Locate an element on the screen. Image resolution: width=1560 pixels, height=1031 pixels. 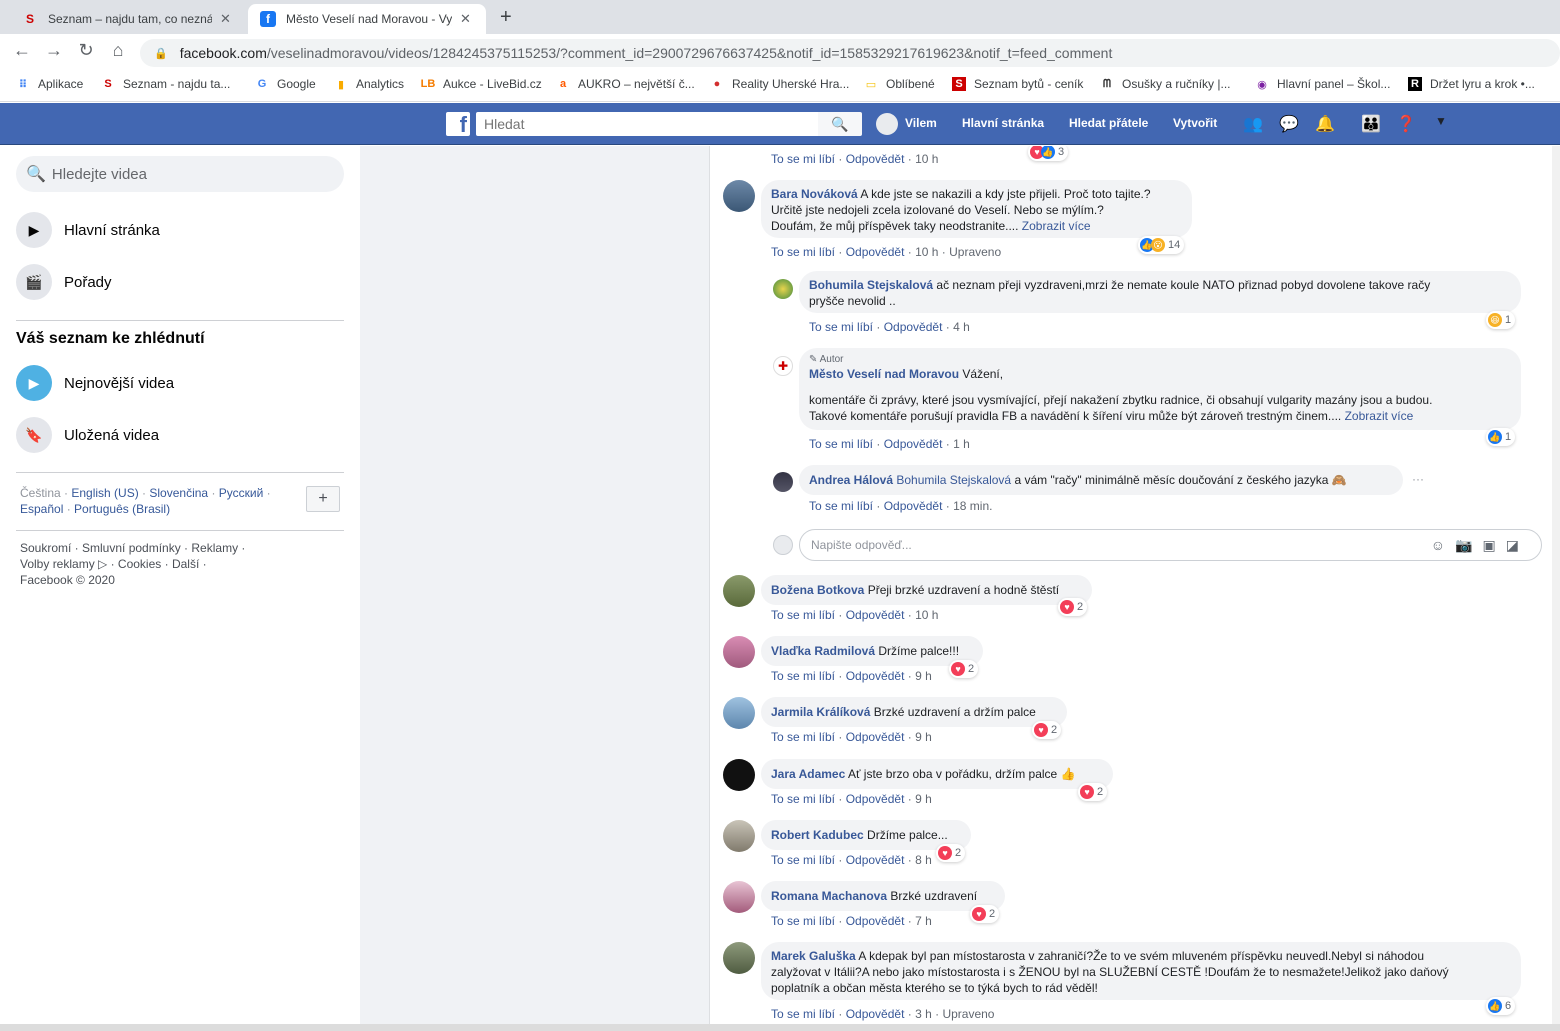
add-language-button: + is located at coordinates (323, 499).